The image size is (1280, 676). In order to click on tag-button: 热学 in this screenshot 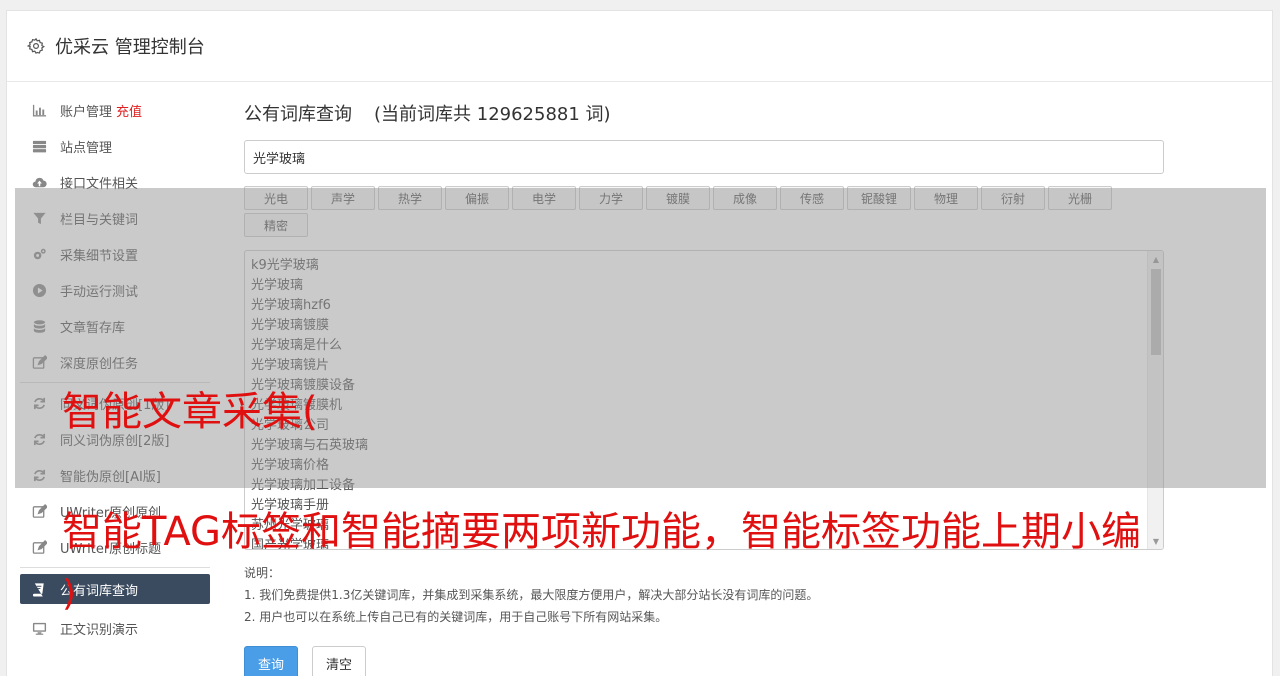, I will do `click(410, 198)`.